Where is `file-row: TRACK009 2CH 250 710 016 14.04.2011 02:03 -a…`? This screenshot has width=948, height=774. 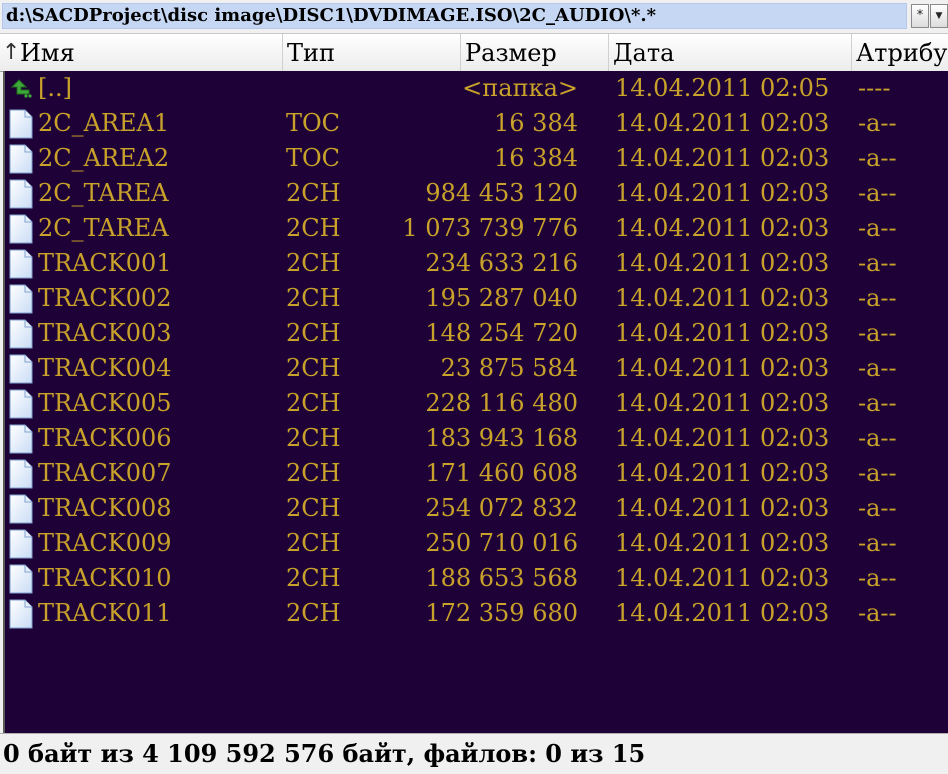
file-row: TRACK009 2CH 250 710 016 14.04.2011 02:03 -a… is located at coordinates (476, 543).